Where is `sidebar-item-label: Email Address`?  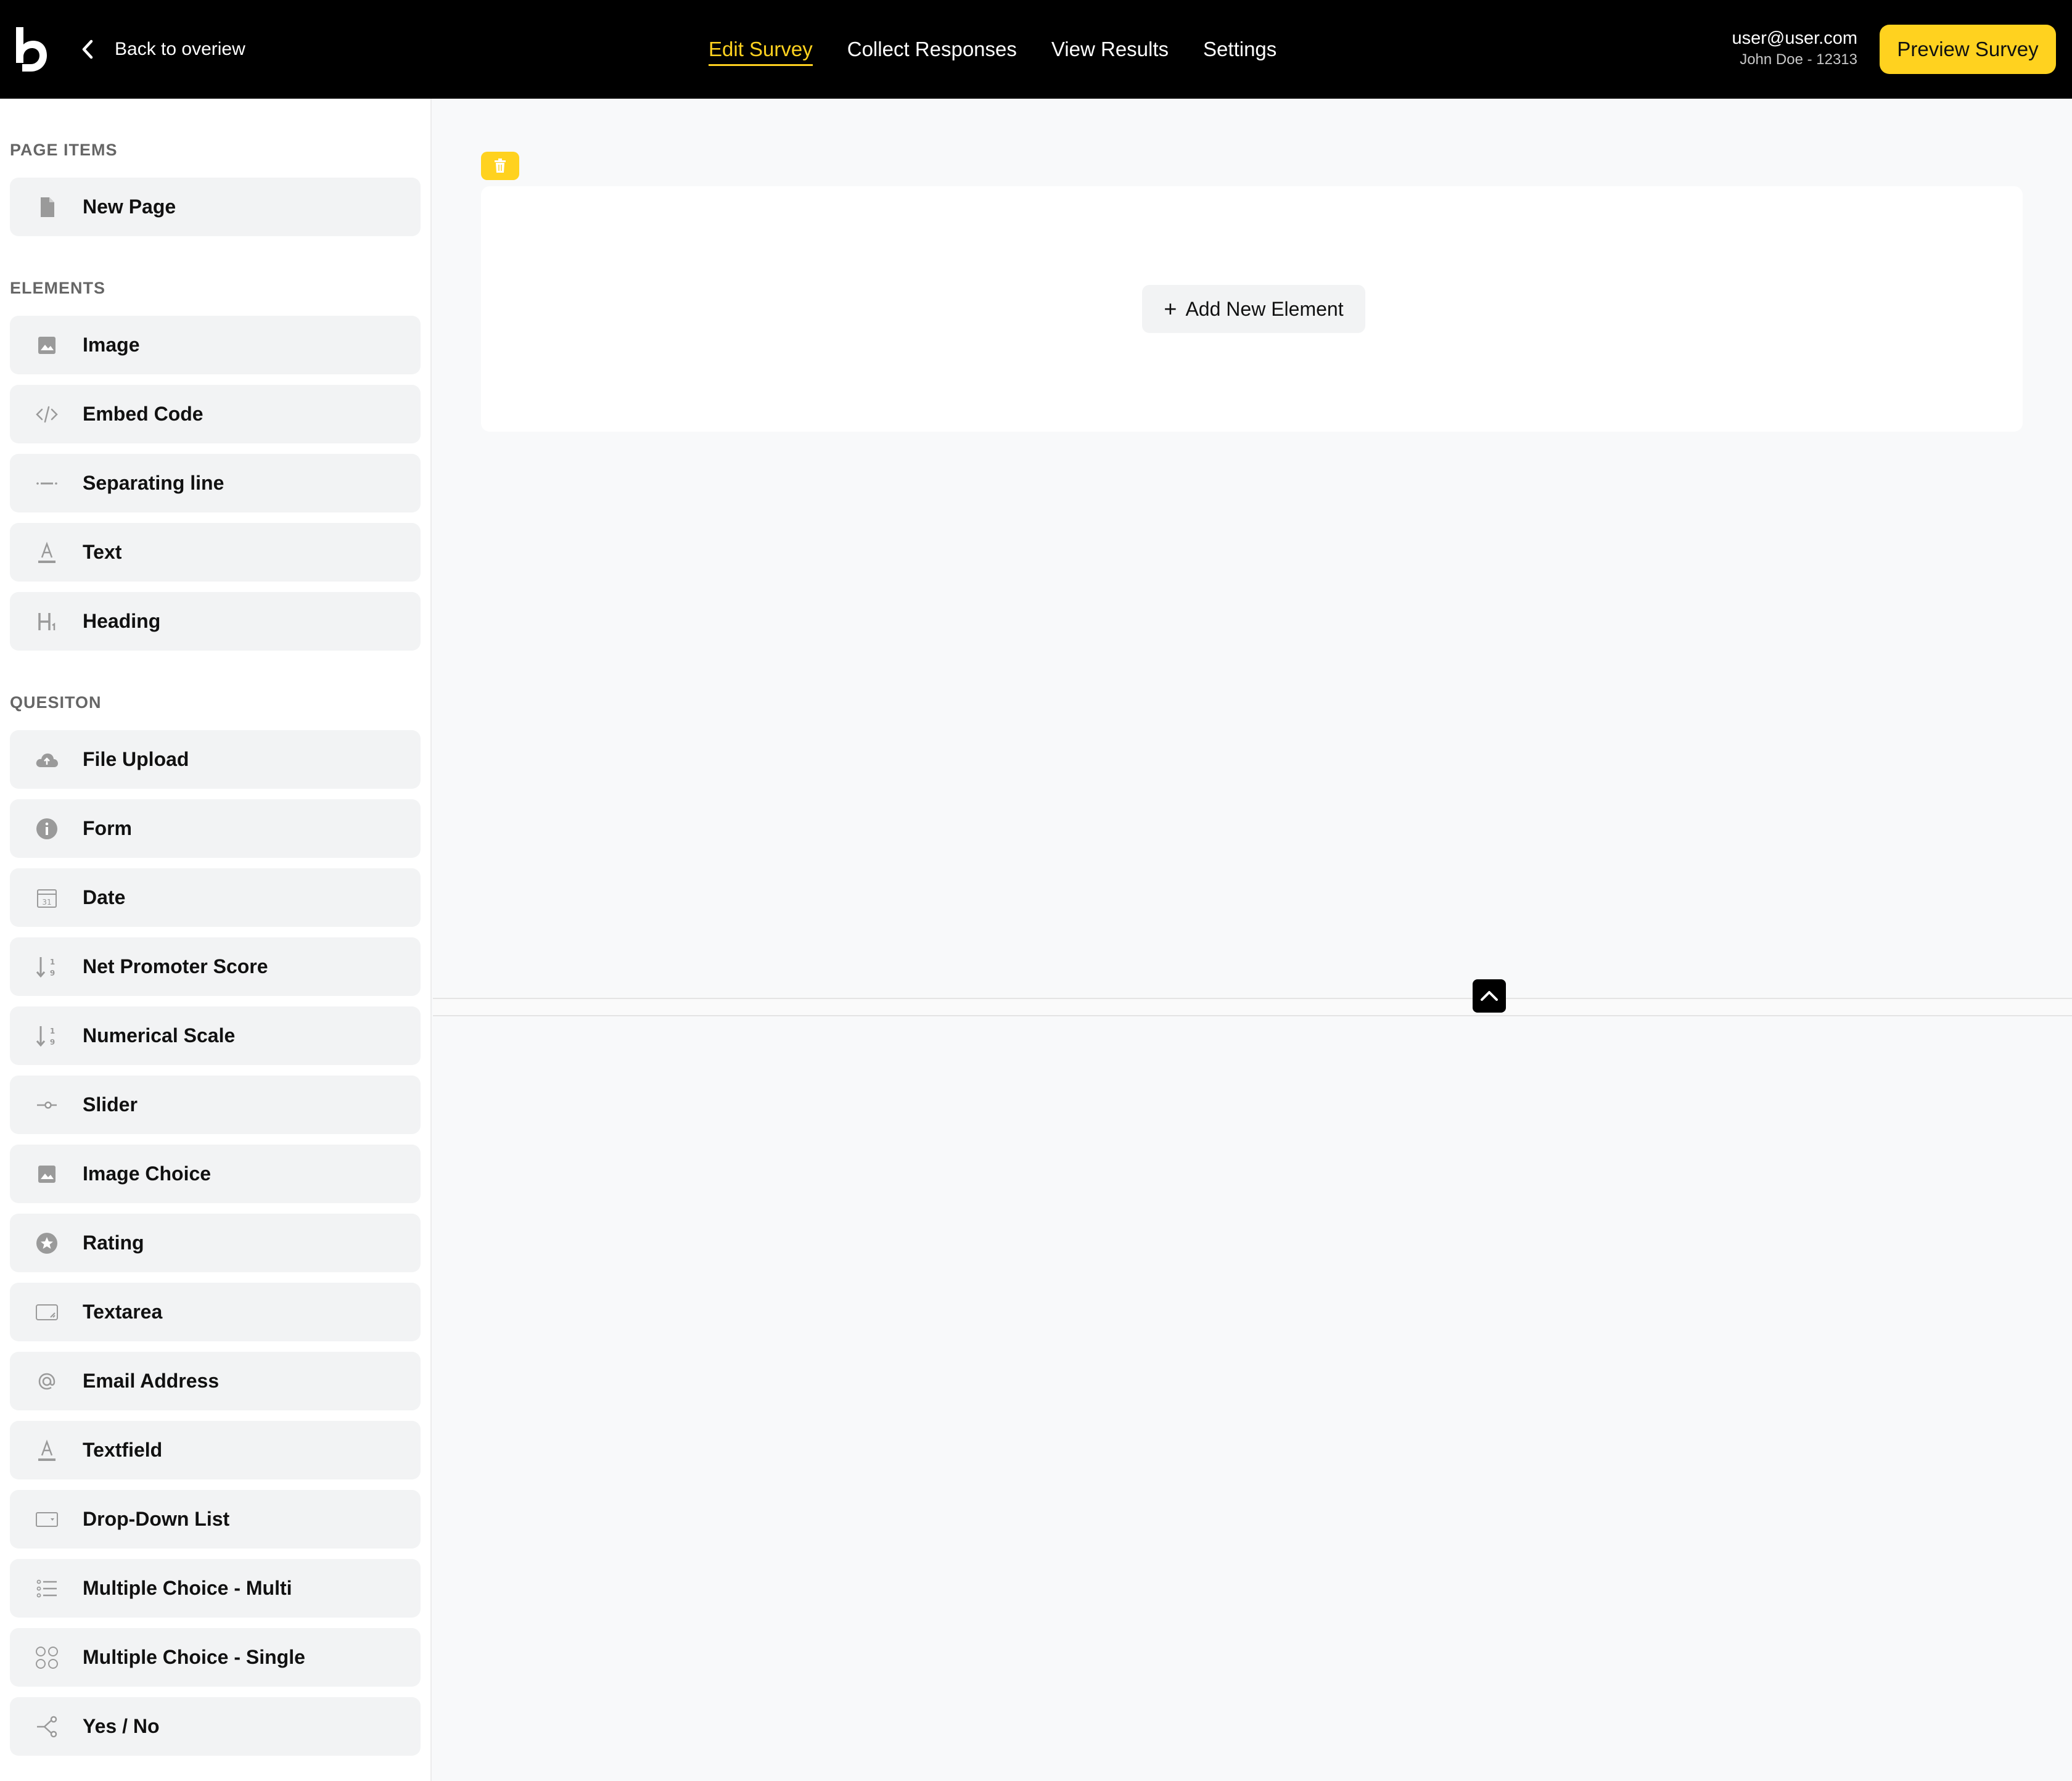 sidebar-item-label: Email Address is located at coordinates (151, 1381).